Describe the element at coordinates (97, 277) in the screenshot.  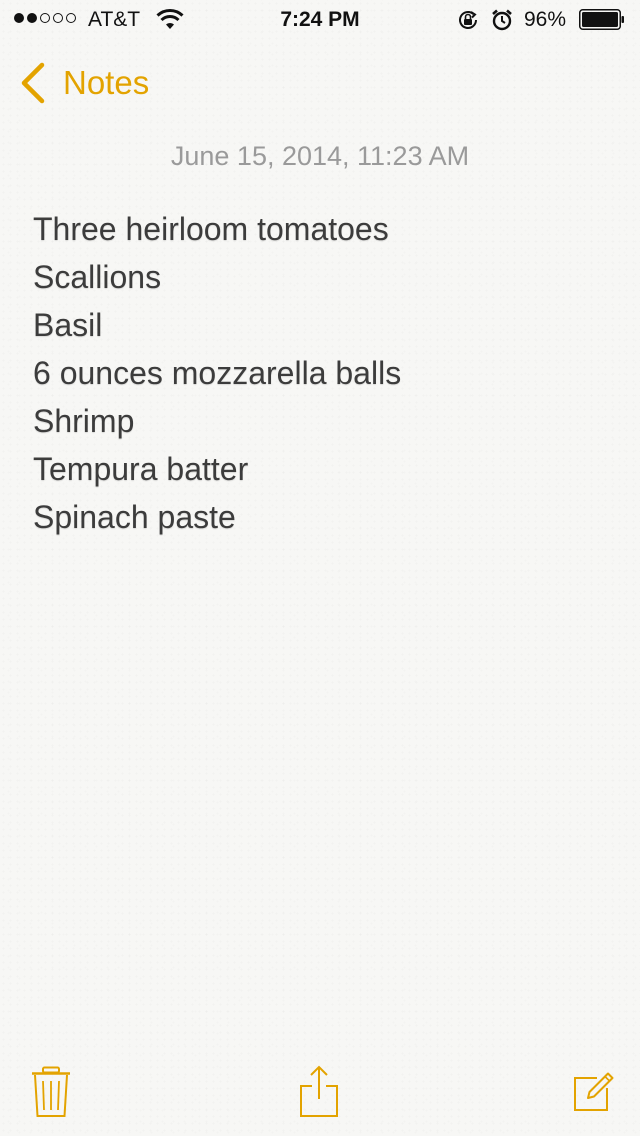
I see `note-line: Scallions` at that location.